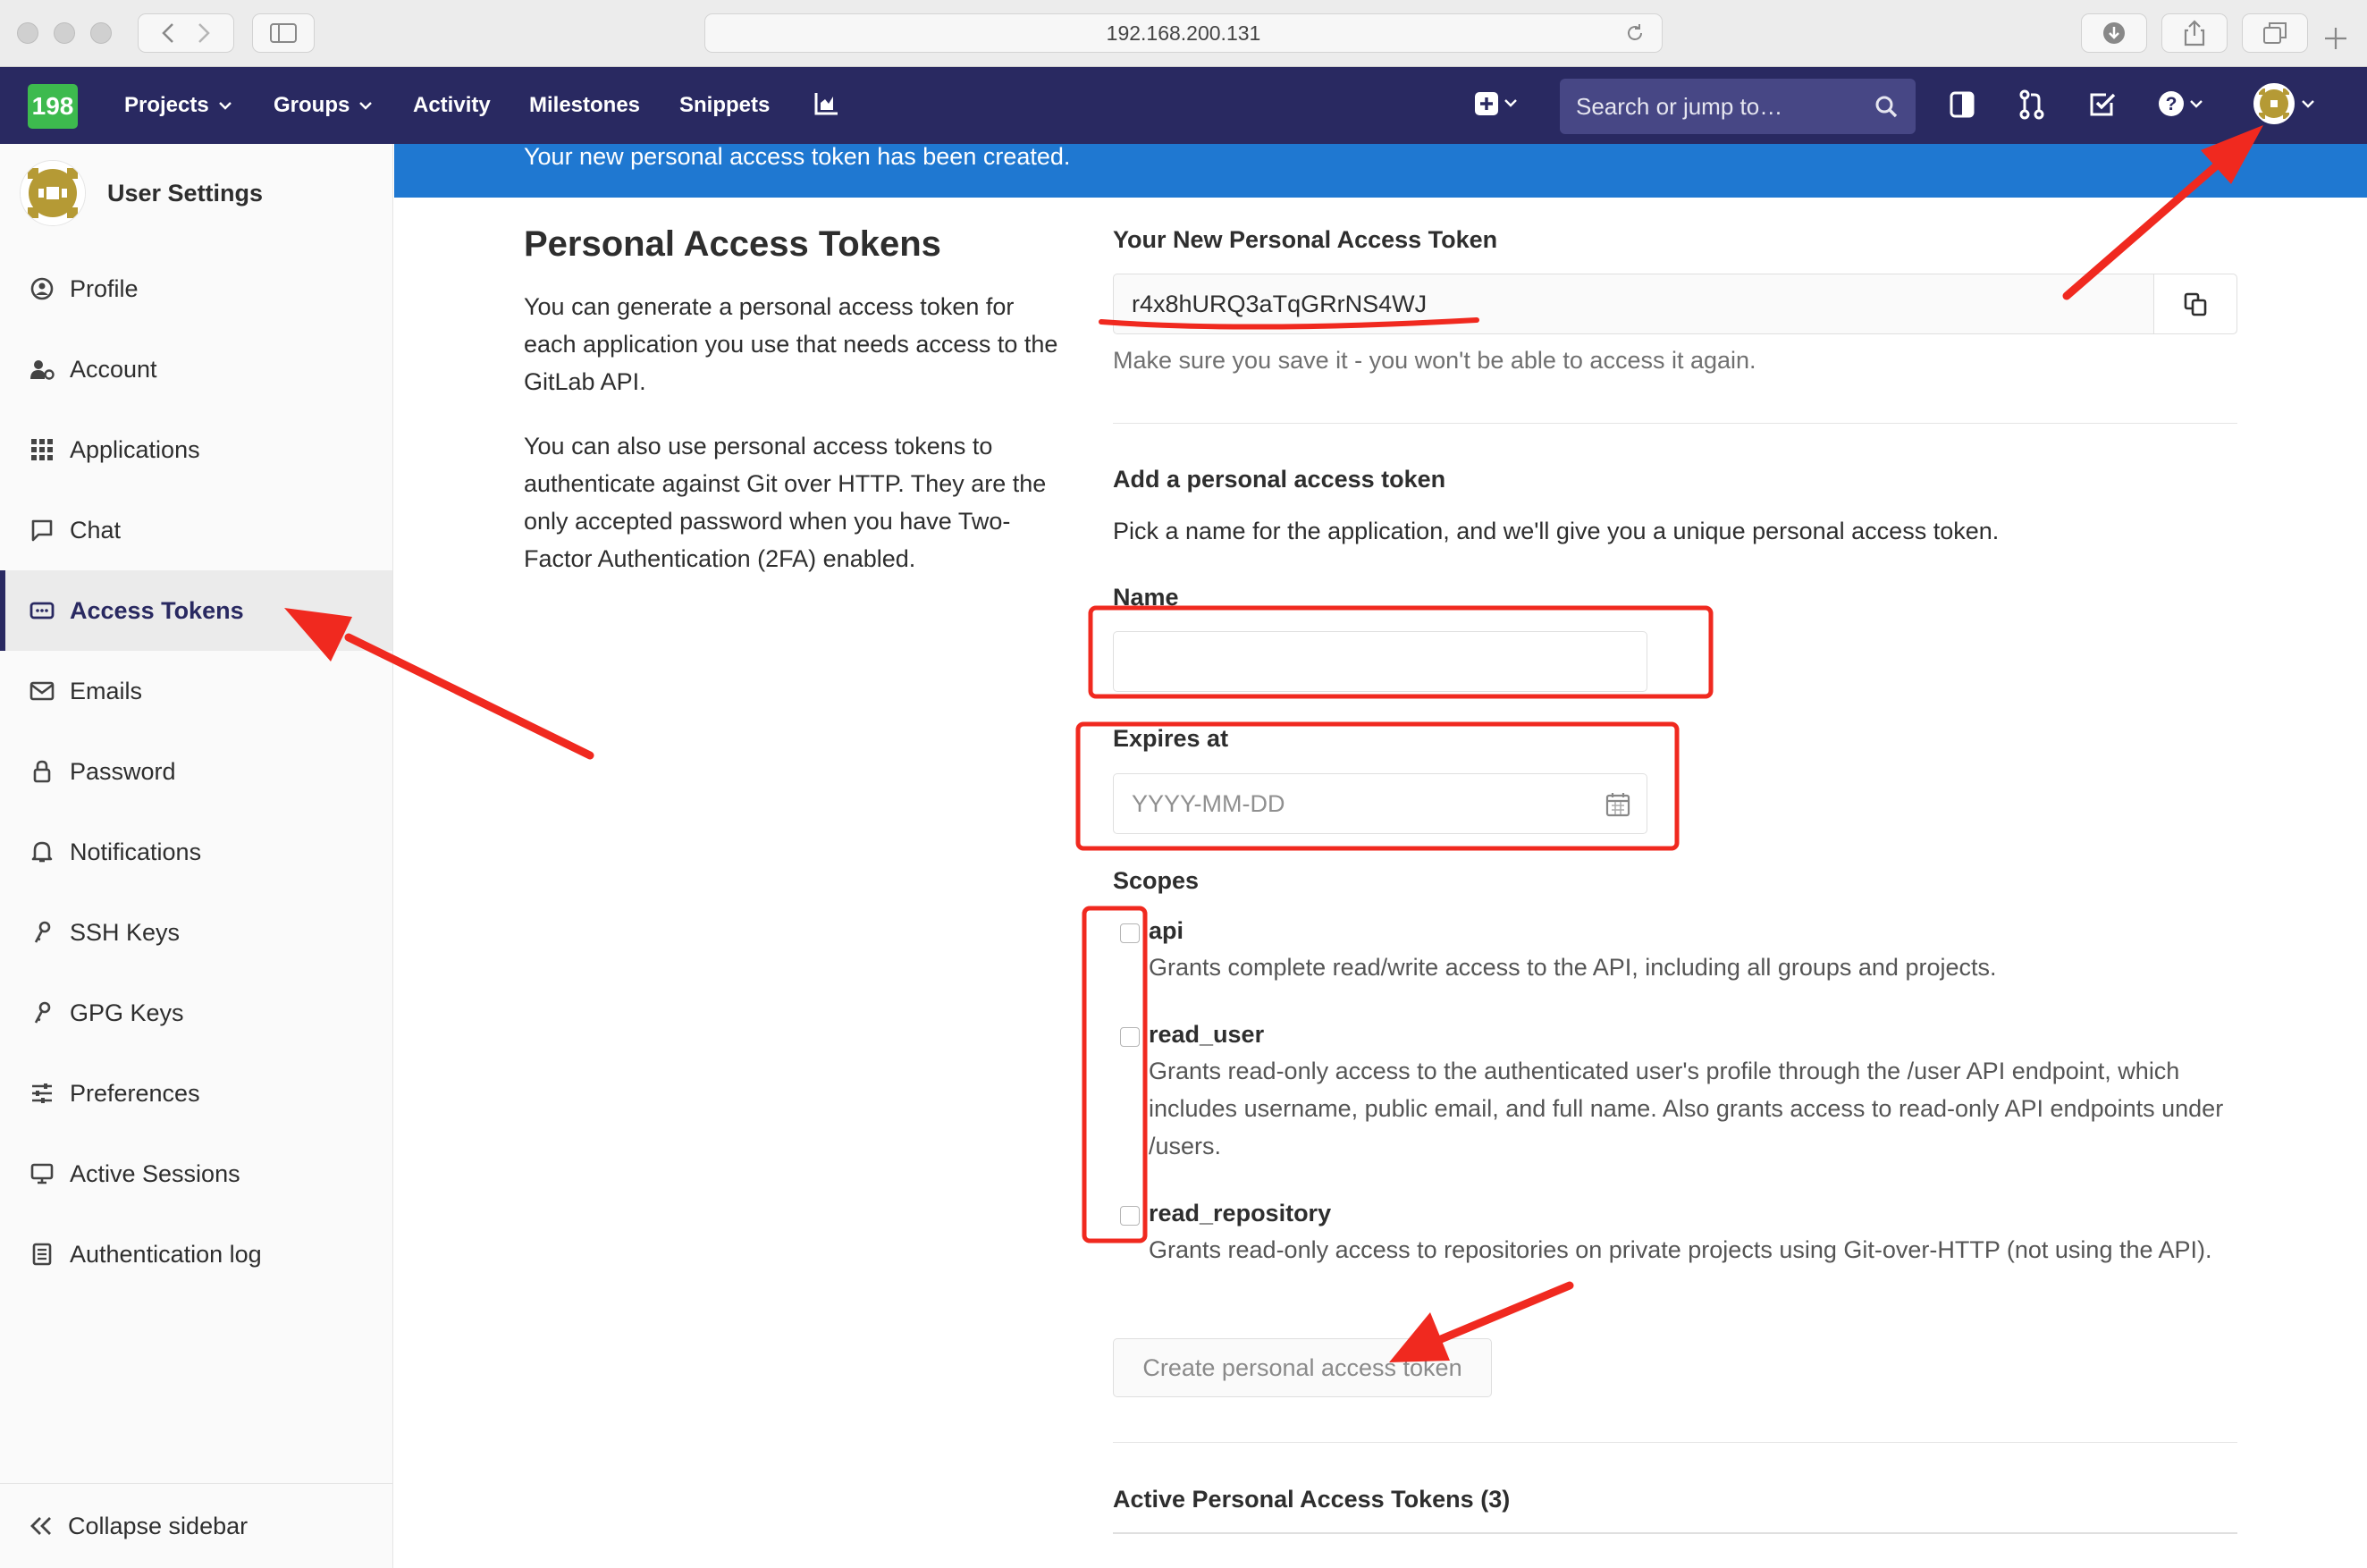 The image size is (2367, 1568). I want to click on instance-logo: 198, so click(53, 106).